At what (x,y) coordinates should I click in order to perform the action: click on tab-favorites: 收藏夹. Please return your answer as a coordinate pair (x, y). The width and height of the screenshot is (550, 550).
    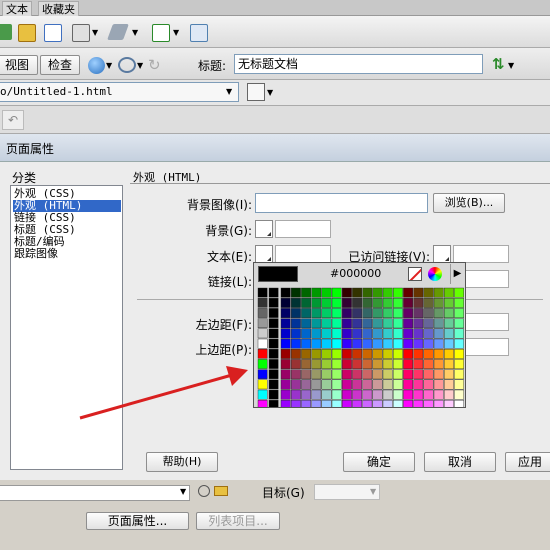
    Looking at the image, I should click on (58, 9).